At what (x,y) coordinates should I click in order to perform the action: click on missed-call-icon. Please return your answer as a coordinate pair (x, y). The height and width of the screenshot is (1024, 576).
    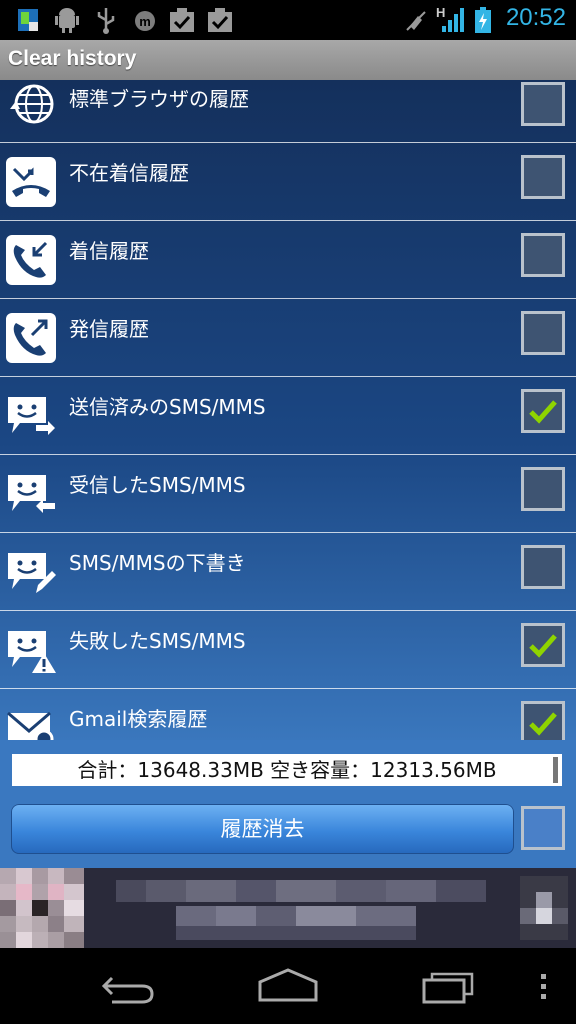
    Looking at the image, I should click on (31, 182).